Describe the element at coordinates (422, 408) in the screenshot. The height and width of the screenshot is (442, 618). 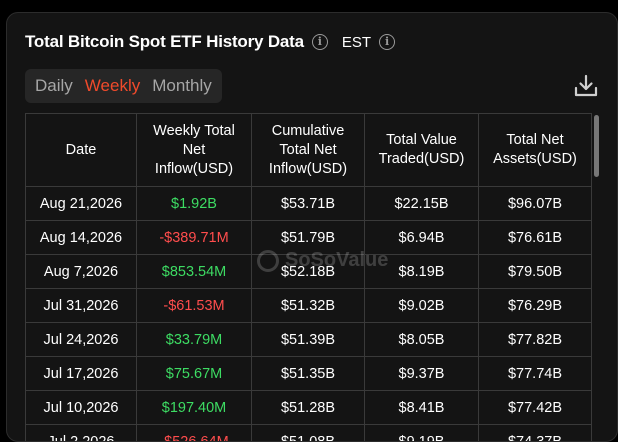
I see `cell-value-traded: $8.41B` at that location.